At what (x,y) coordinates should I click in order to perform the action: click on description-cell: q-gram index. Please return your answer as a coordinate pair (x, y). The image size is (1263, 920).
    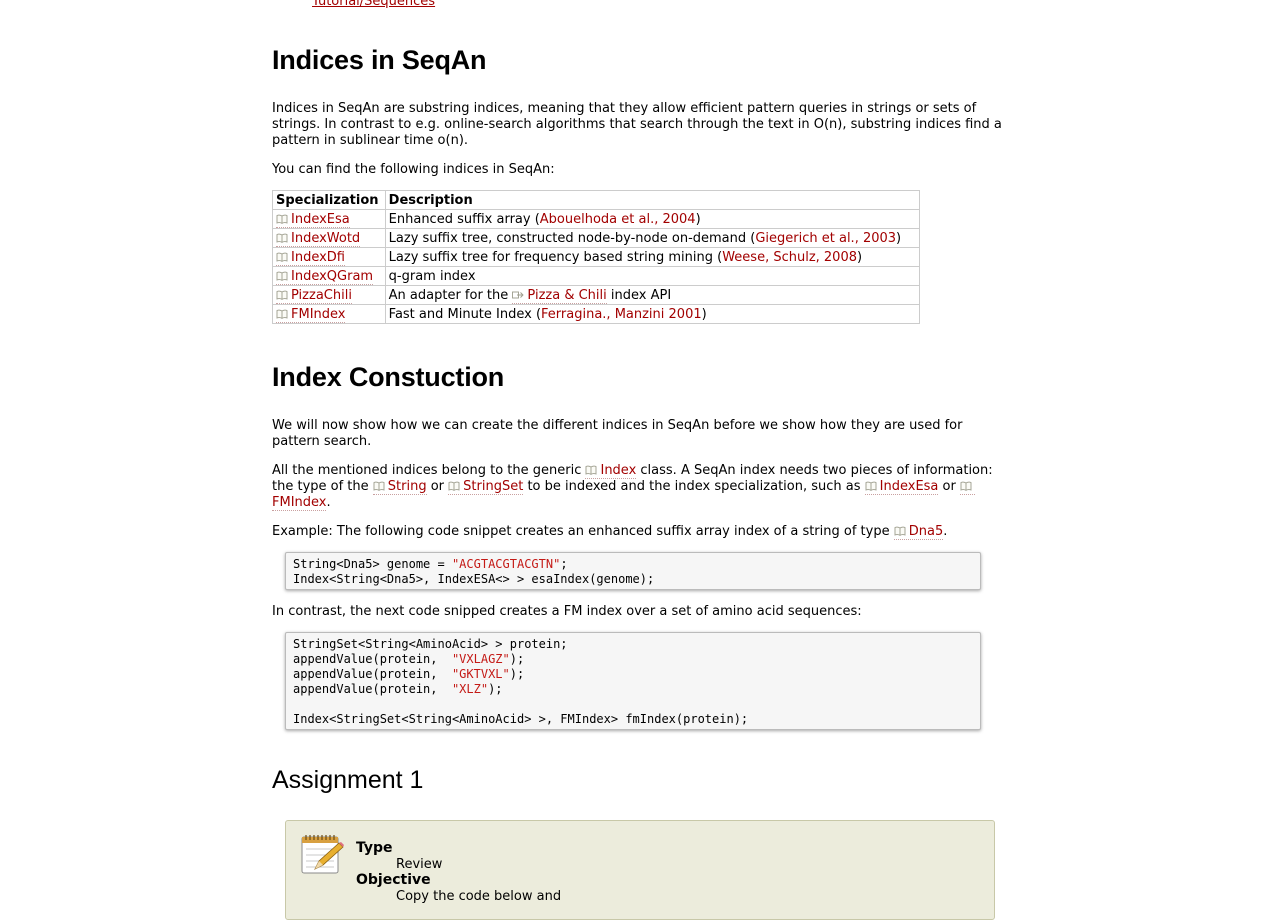
    Looking at the image, I should click on (652, 276).